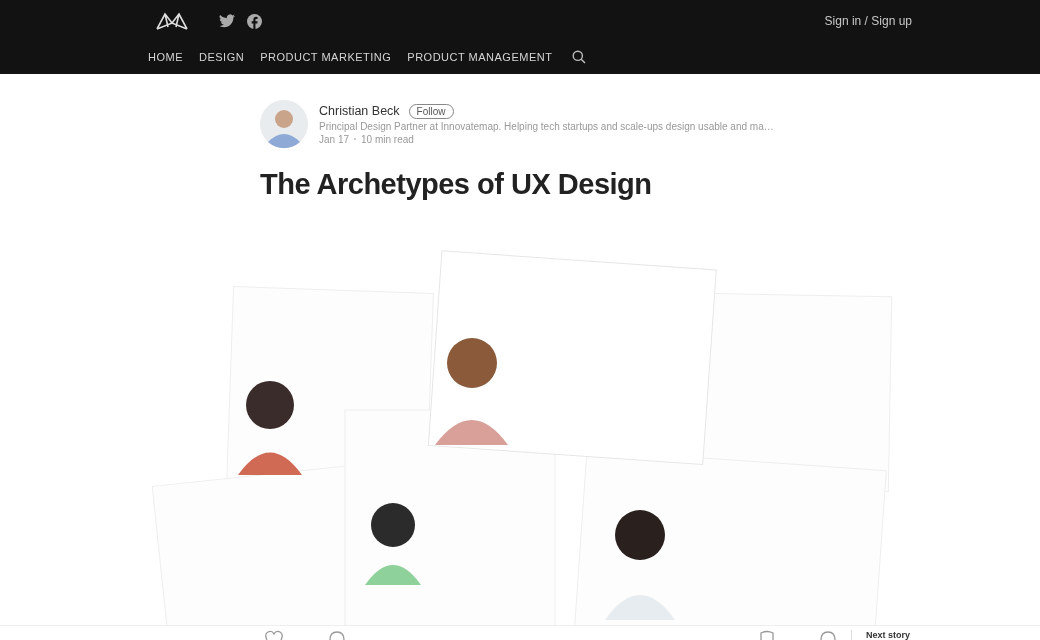 This screenshot has height=640, width=1040. I want to click on sign-in-link: Sign in / Sign up, so click(868, 21).